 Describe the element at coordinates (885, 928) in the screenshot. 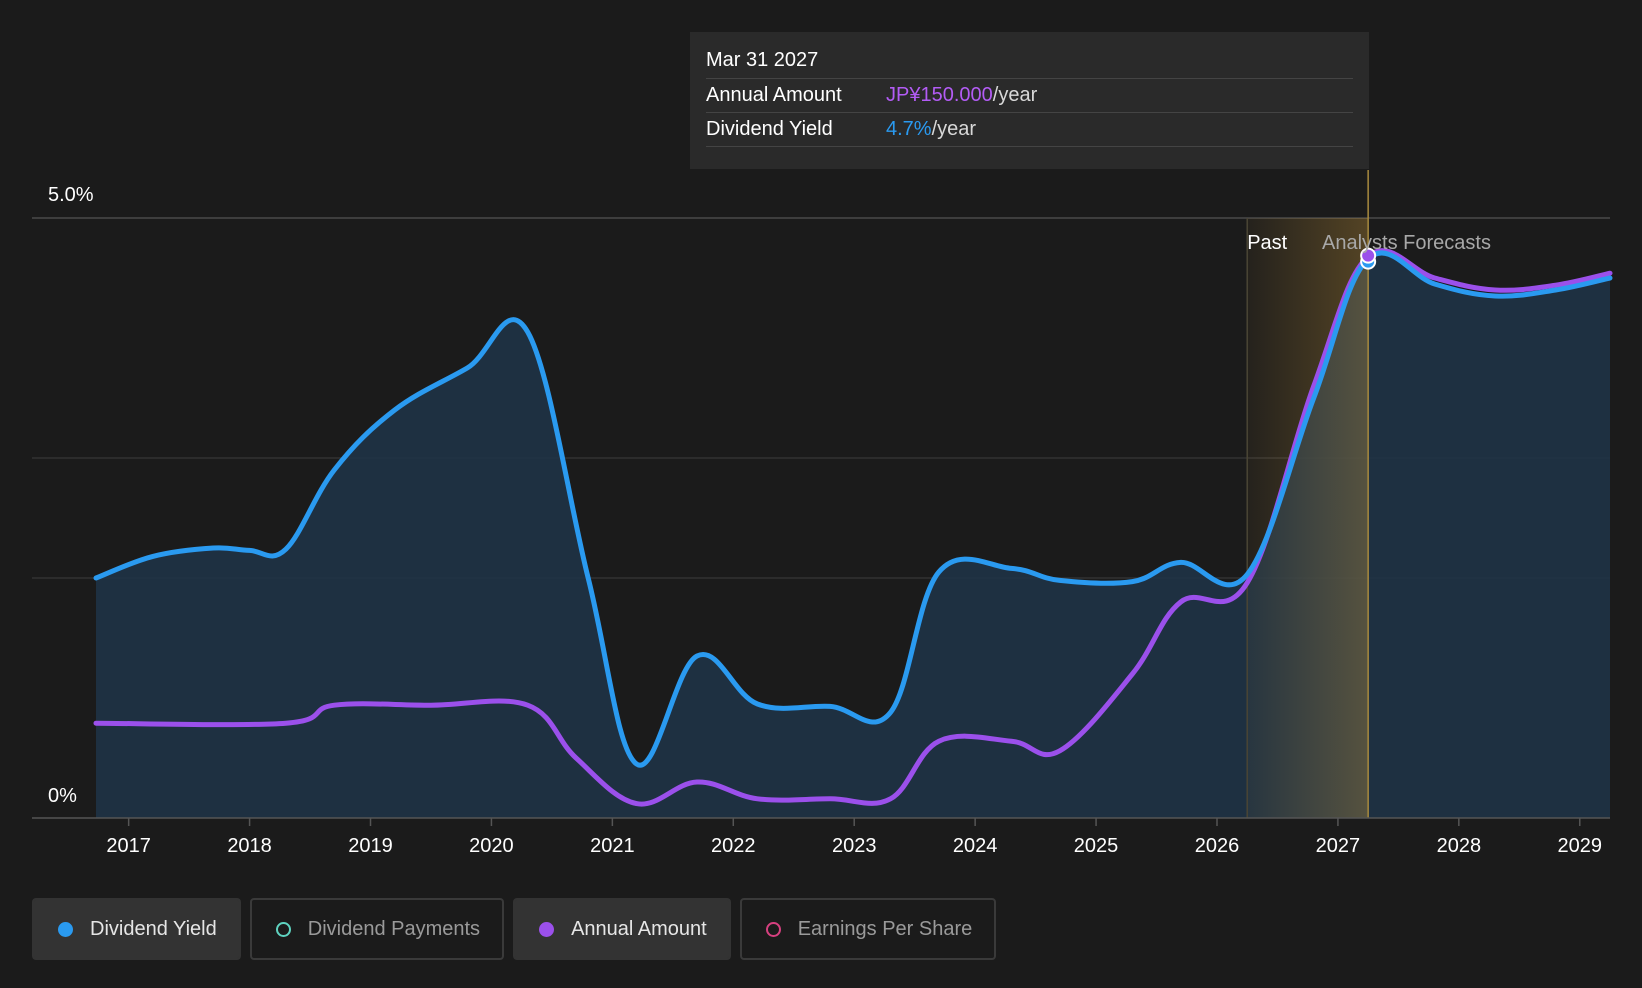

I see `legend-label: Earnings Per Share` at that location.